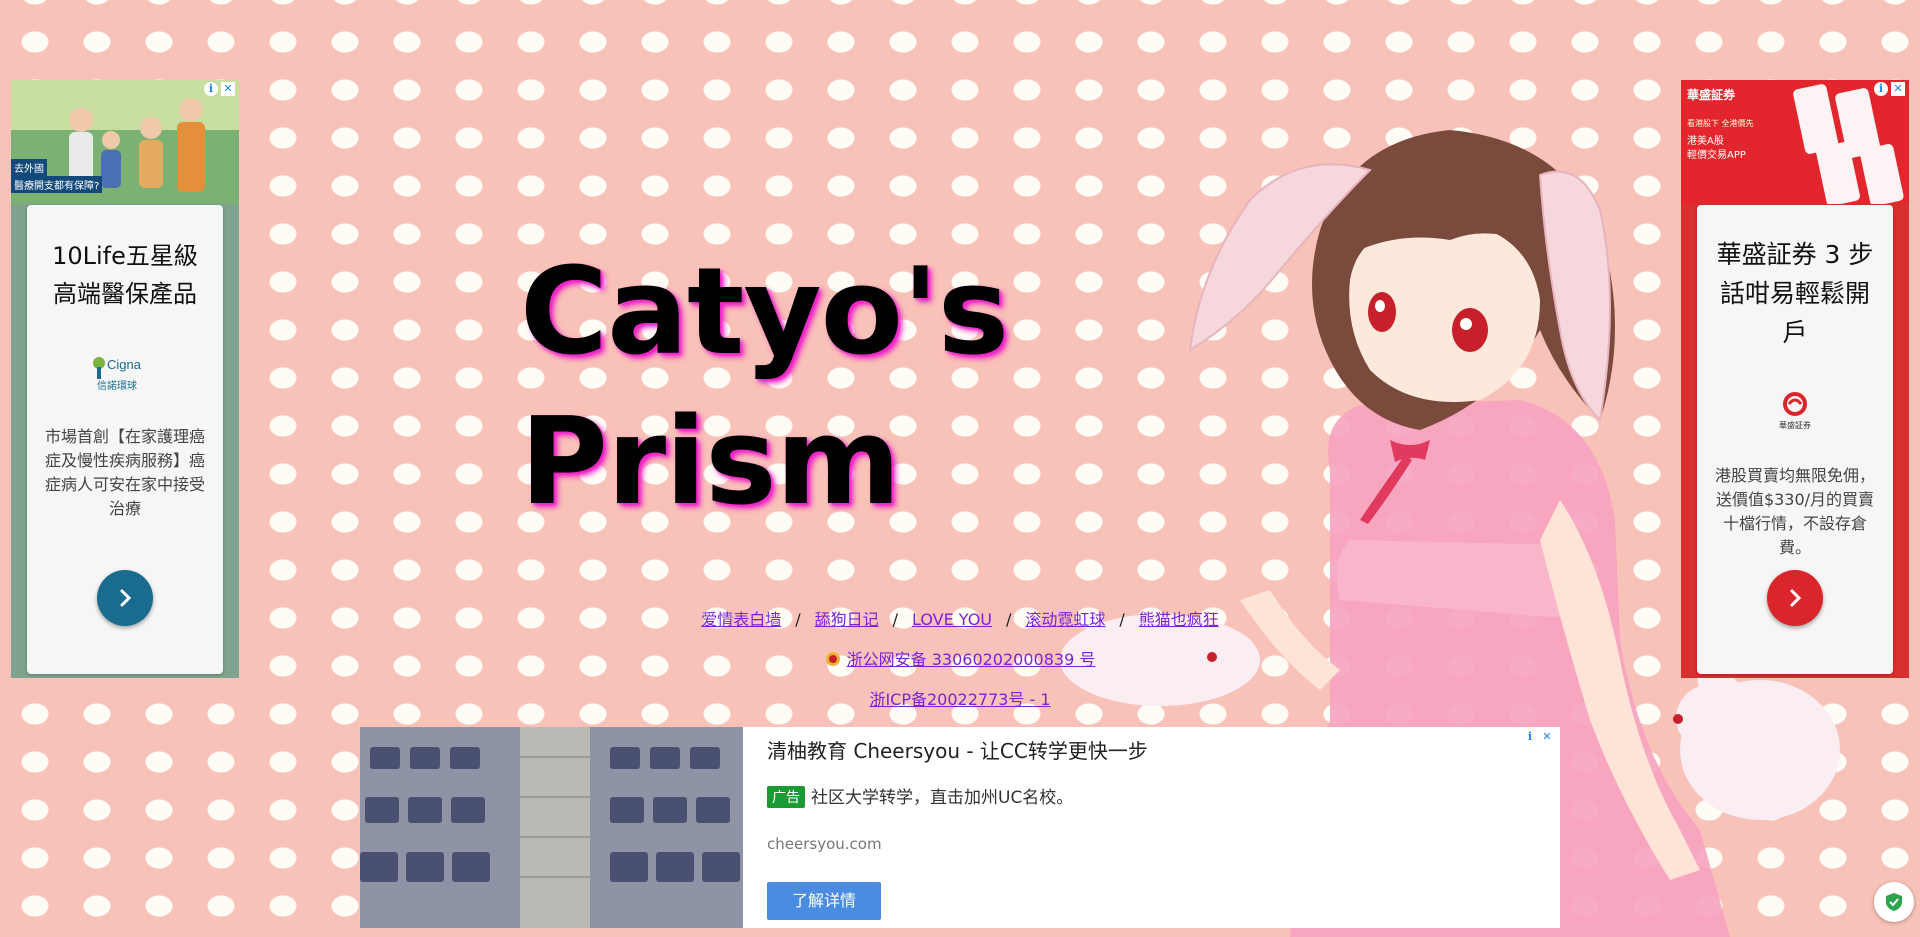 This screenshot has width=1920, height=937. Describe the element at coordinates (1711, 95) in the screenshot. I see `ad-brand: 華盛証券` at that location.